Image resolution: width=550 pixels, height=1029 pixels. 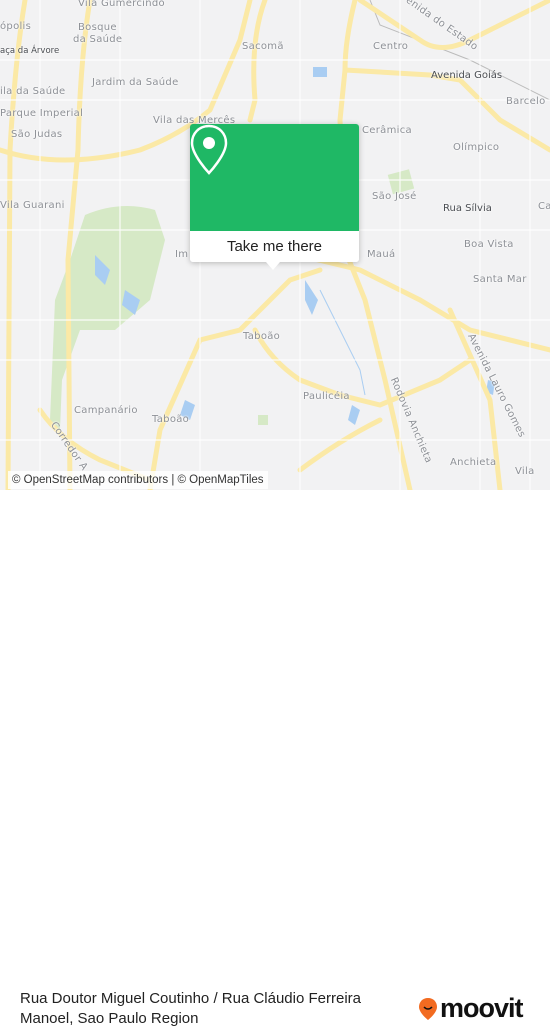 I want to click on take-me-there-button: Take me there, so click(x=274, y=246).